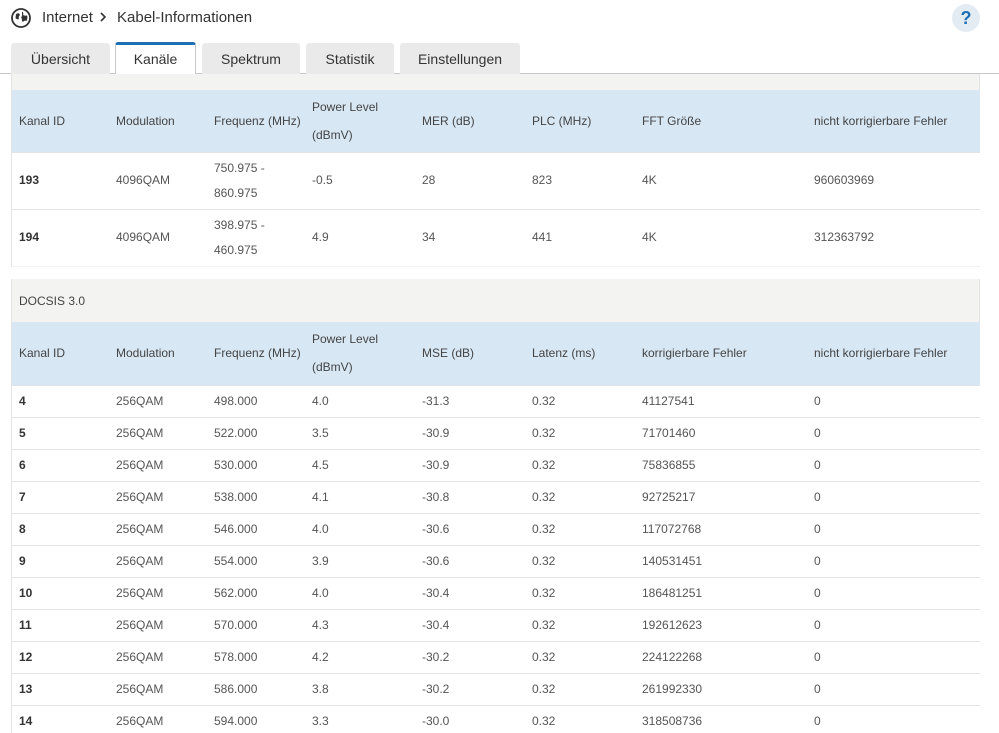 The image size is (999, 733). Describe the element at coordinates (460, 58) in the screenshot. I see `tab-einstellungen: Einstellungen` at that location.